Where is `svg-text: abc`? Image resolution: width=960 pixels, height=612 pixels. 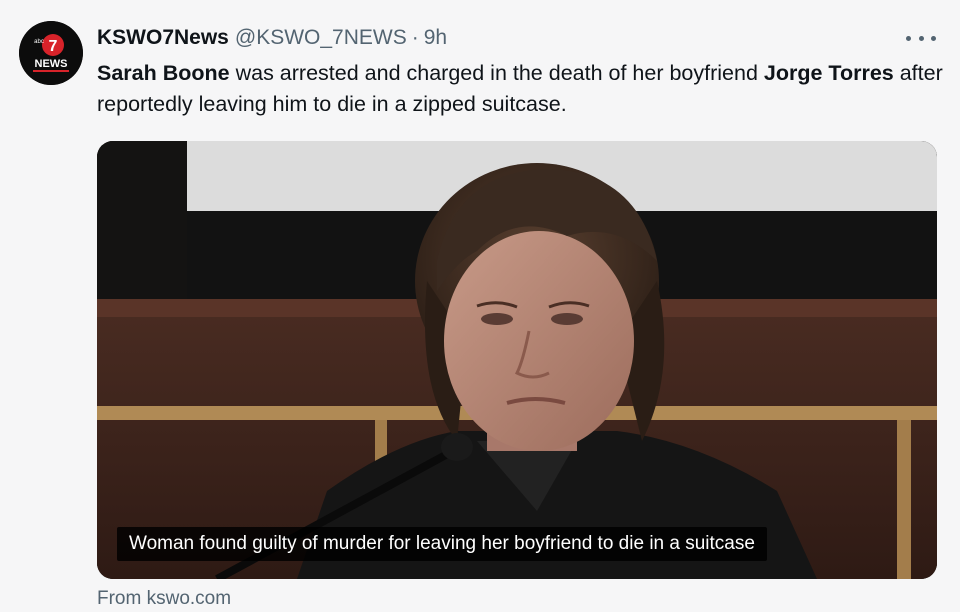
svg-text: abc is located at coordinates (39, 42).